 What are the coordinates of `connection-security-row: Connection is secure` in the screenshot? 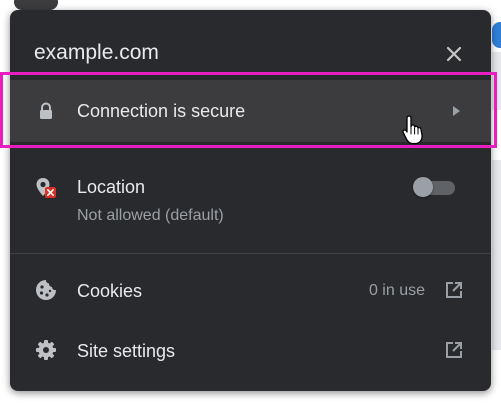 It's located at (250, 111).